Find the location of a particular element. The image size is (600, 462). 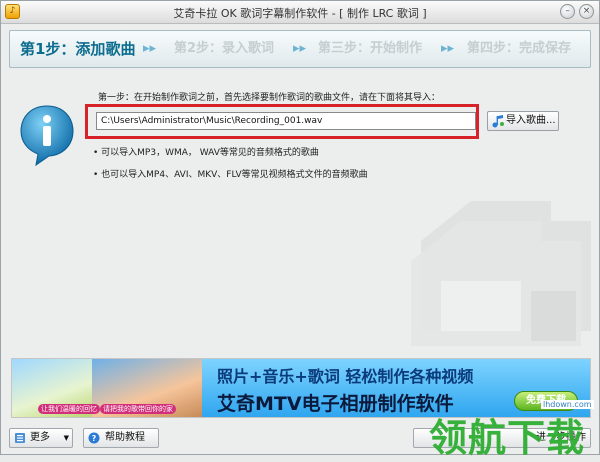

background-folder-graphic is located at coordinates (501, 273).